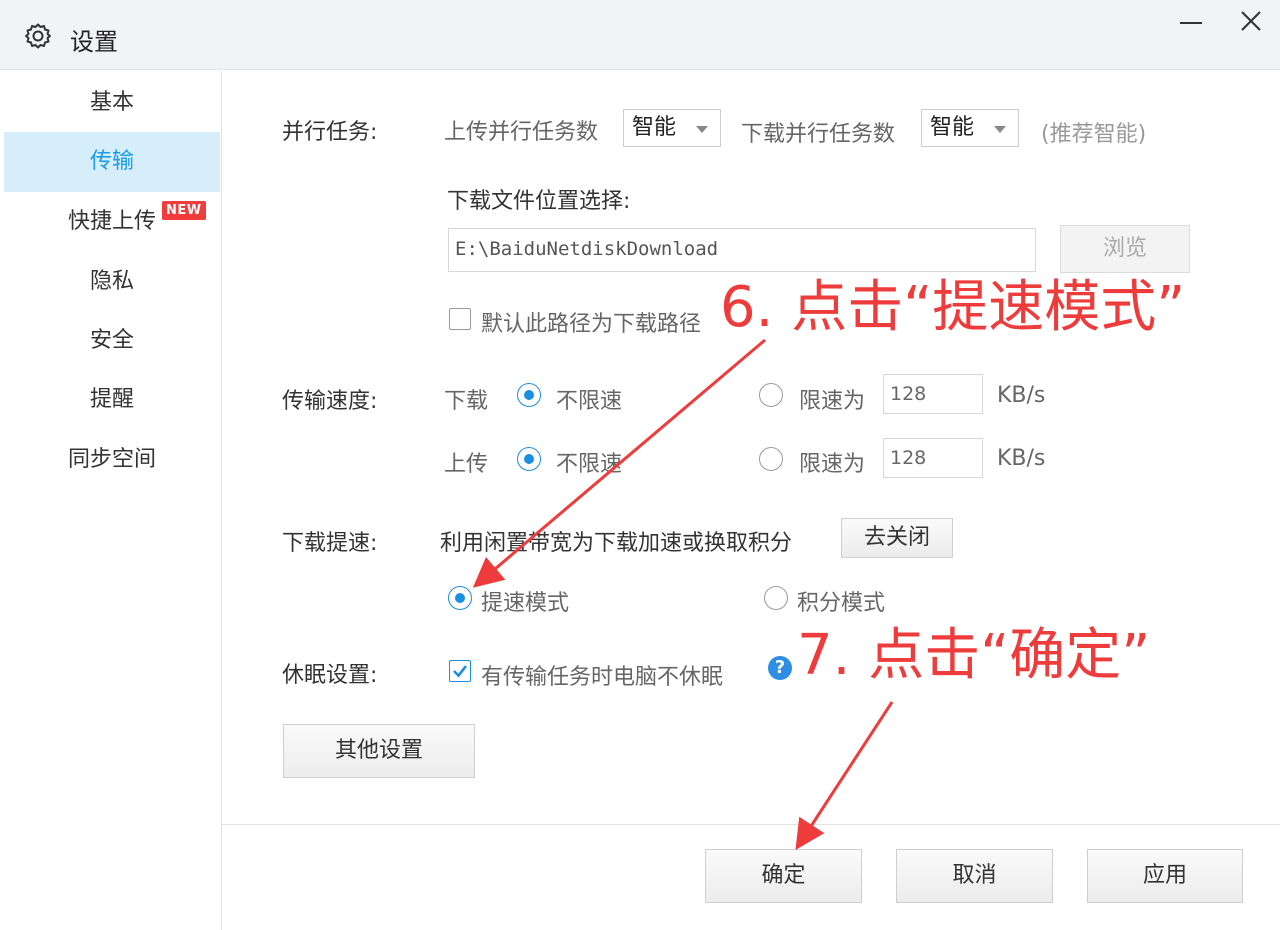 The height and width of the screenshot is (930, 1280). I want to click on apply-button: 应用, so click(1165, 876).